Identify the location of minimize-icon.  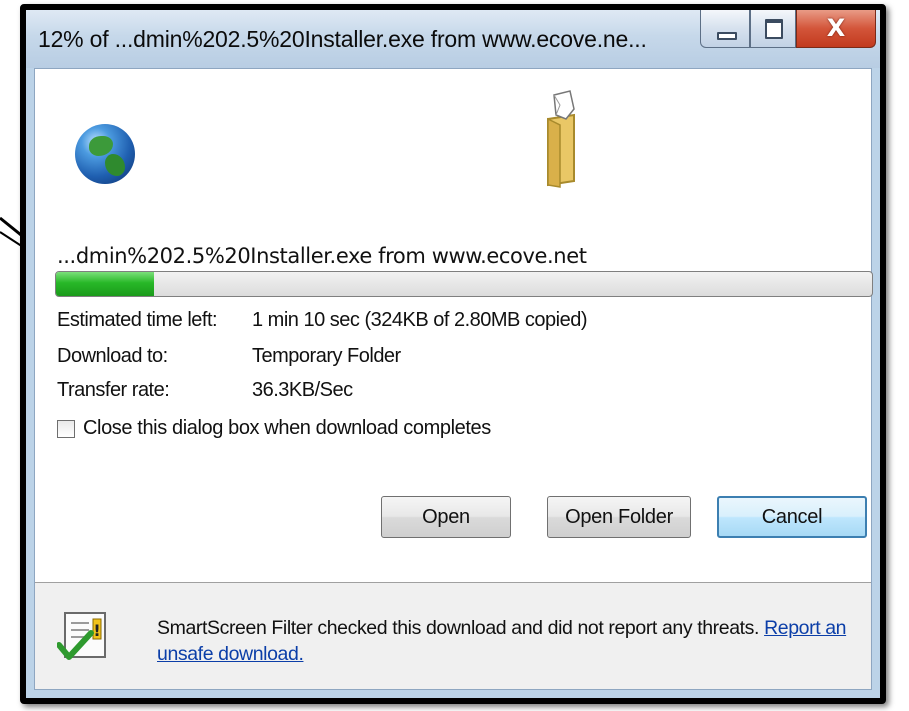
(727, 36).